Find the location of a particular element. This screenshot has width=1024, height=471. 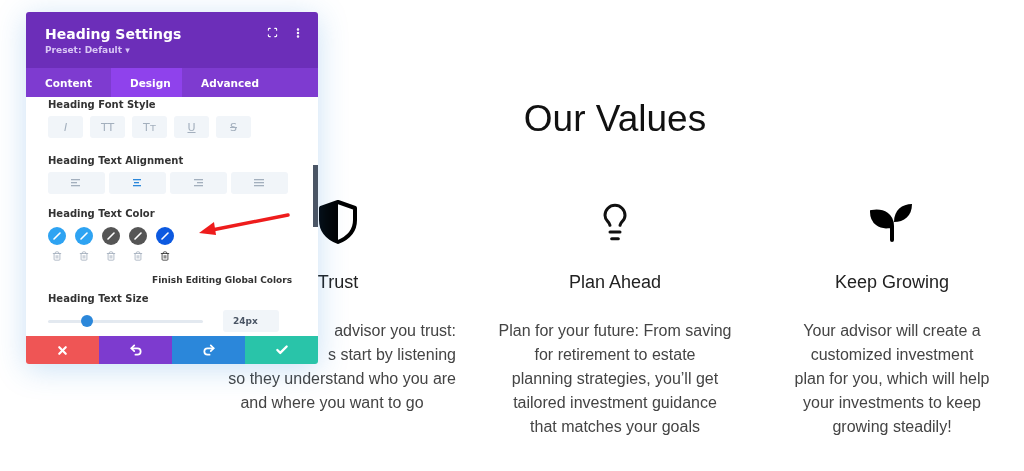

value-title: Trust is located at coordinates (338, 282).